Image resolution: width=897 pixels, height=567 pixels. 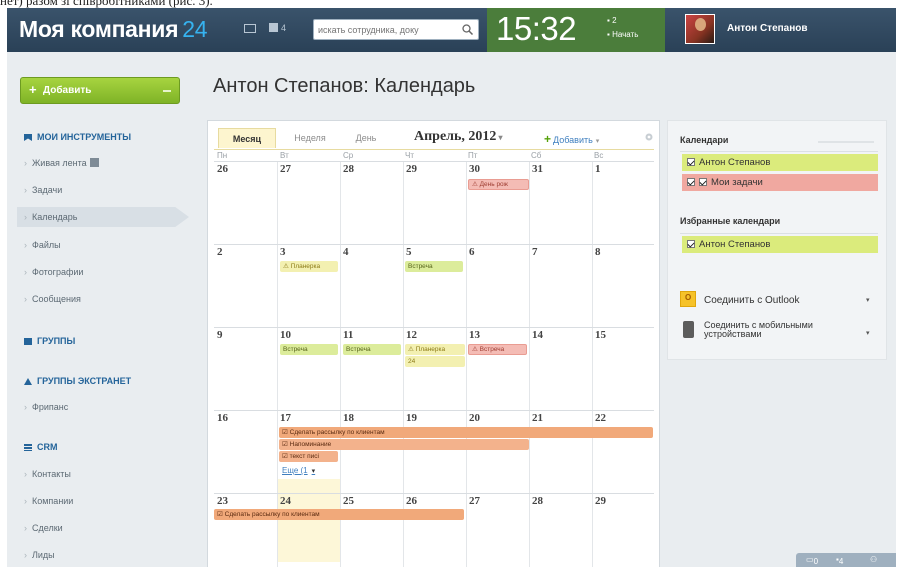 What do you see at coordinates (47, 474) in the screenshot?
I see `sidebar-item-contacts: › Контакты` at bounding box center [47, 474].